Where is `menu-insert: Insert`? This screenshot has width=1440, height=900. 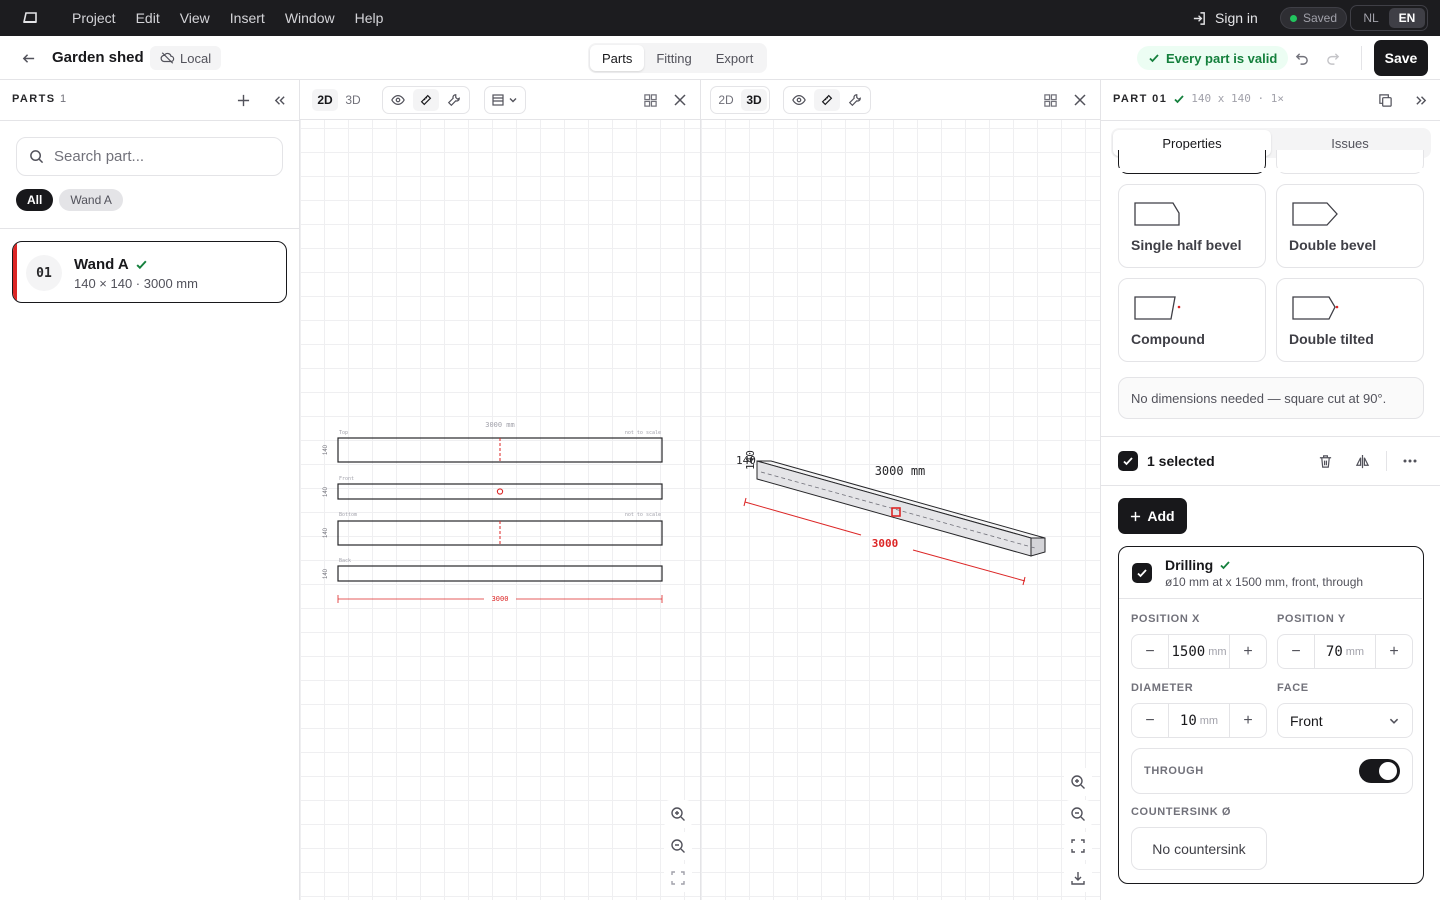
menu-insert: Insert is located at coordinates (247, 18).